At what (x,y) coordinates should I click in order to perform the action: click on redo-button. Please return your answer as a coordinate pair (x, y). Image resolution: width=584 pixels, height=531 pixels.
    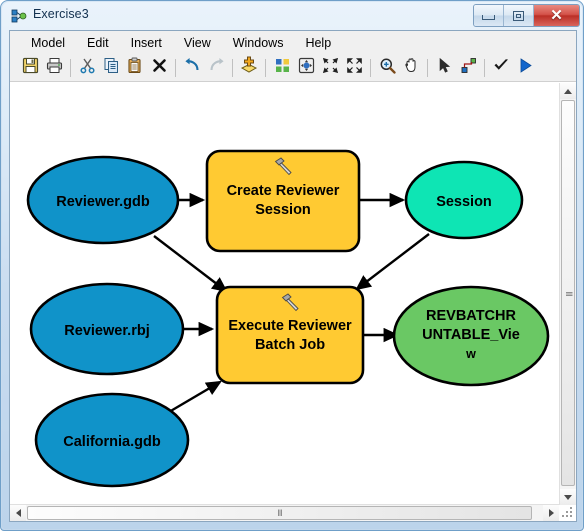
    Looking at the image, I should click on (216, 68).